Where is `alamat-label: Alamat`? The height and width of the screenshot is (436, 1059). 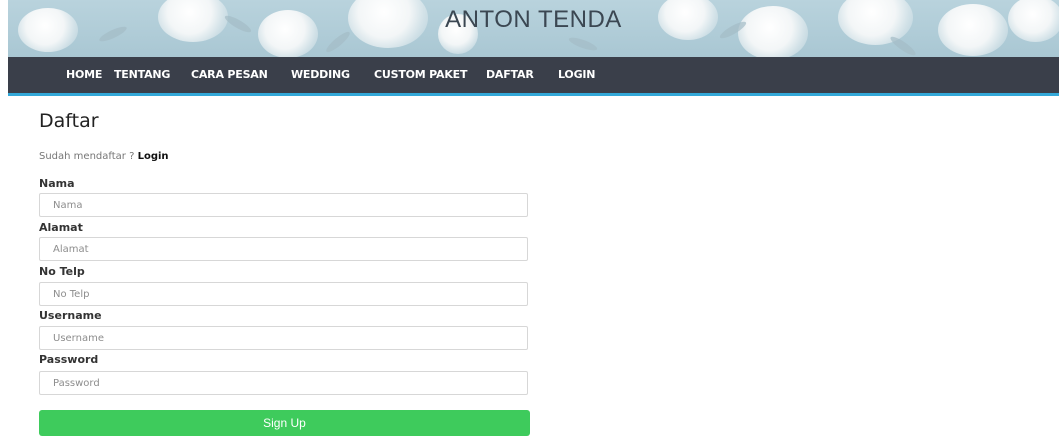 alamat-label: Alamat is located at coordinates (61, 227).